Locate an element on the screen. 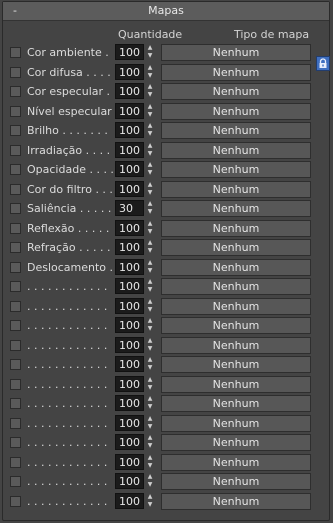  rollout-titlebar: - Mapas is located at coordinates (166, 11).